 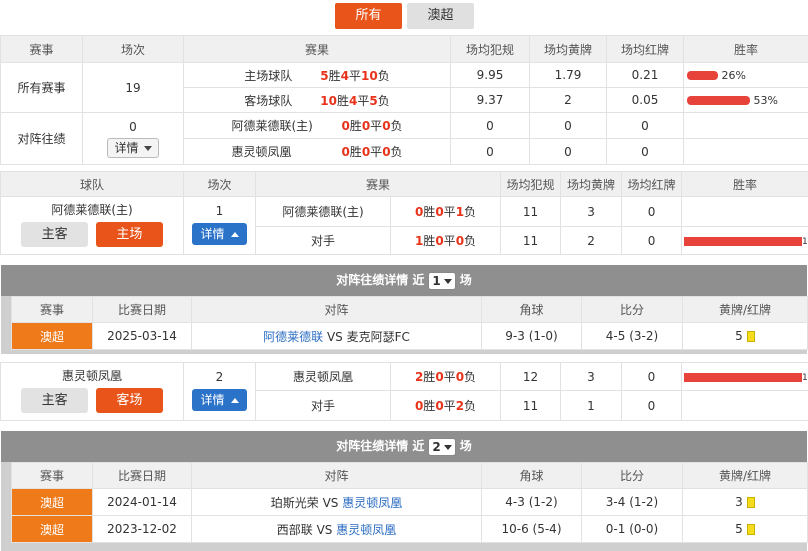 What do you see at coordinates (744, 211) in the screenshot?
I see `winrate-cell` at bounding box center [744, 211].